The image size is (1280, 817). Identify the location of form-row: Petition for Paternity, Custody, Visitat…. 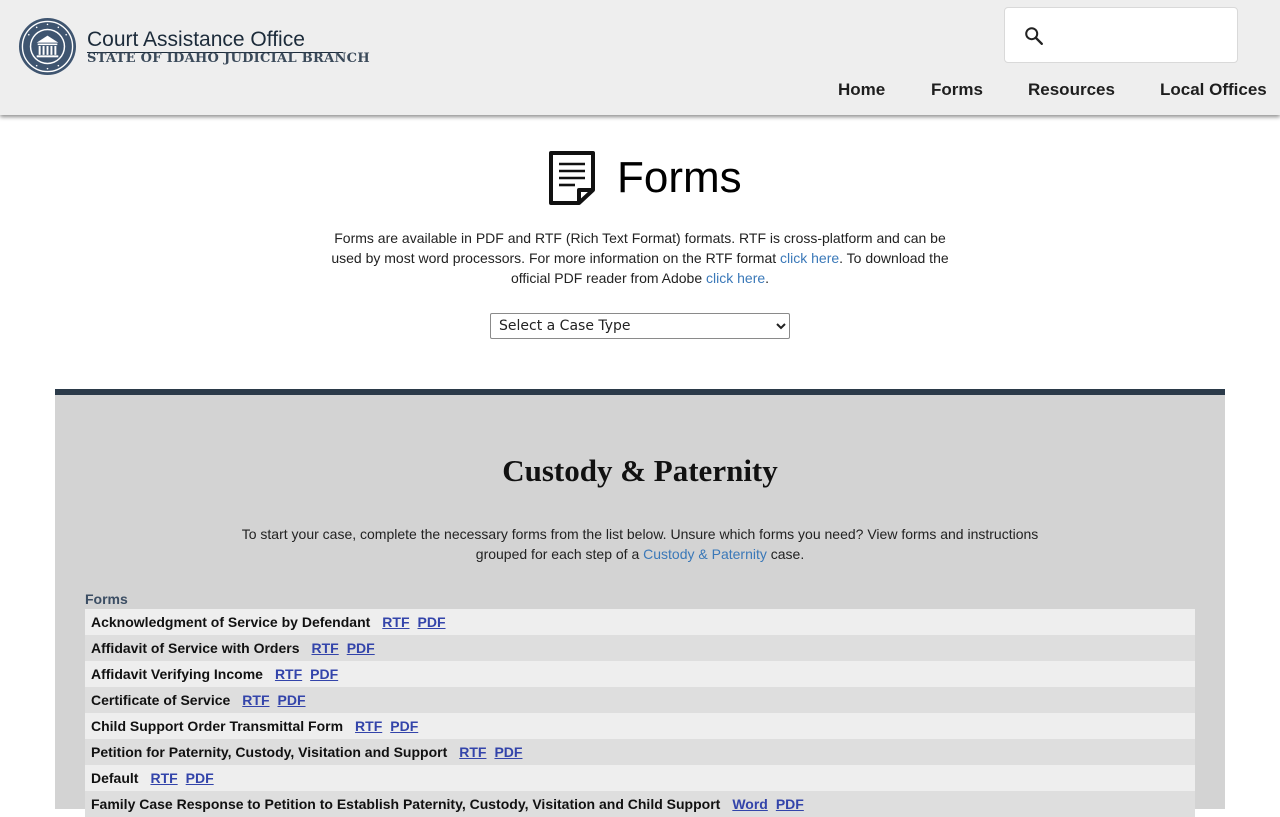
(640, 752).